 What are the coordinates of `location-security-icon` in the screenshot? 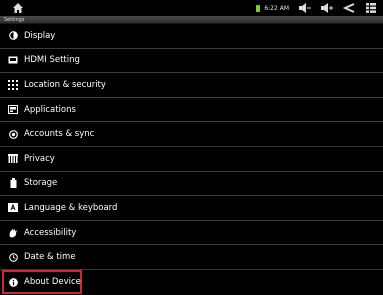 It's located at (13, 84).